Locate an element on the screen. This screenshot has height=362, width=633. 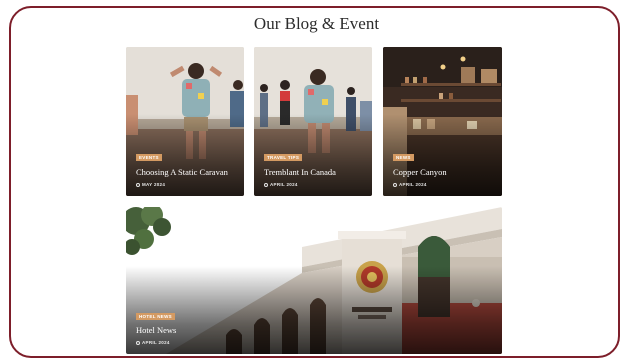
blog-card-3-date-text: APRIL 2024 is located at coordinates (413, 184).